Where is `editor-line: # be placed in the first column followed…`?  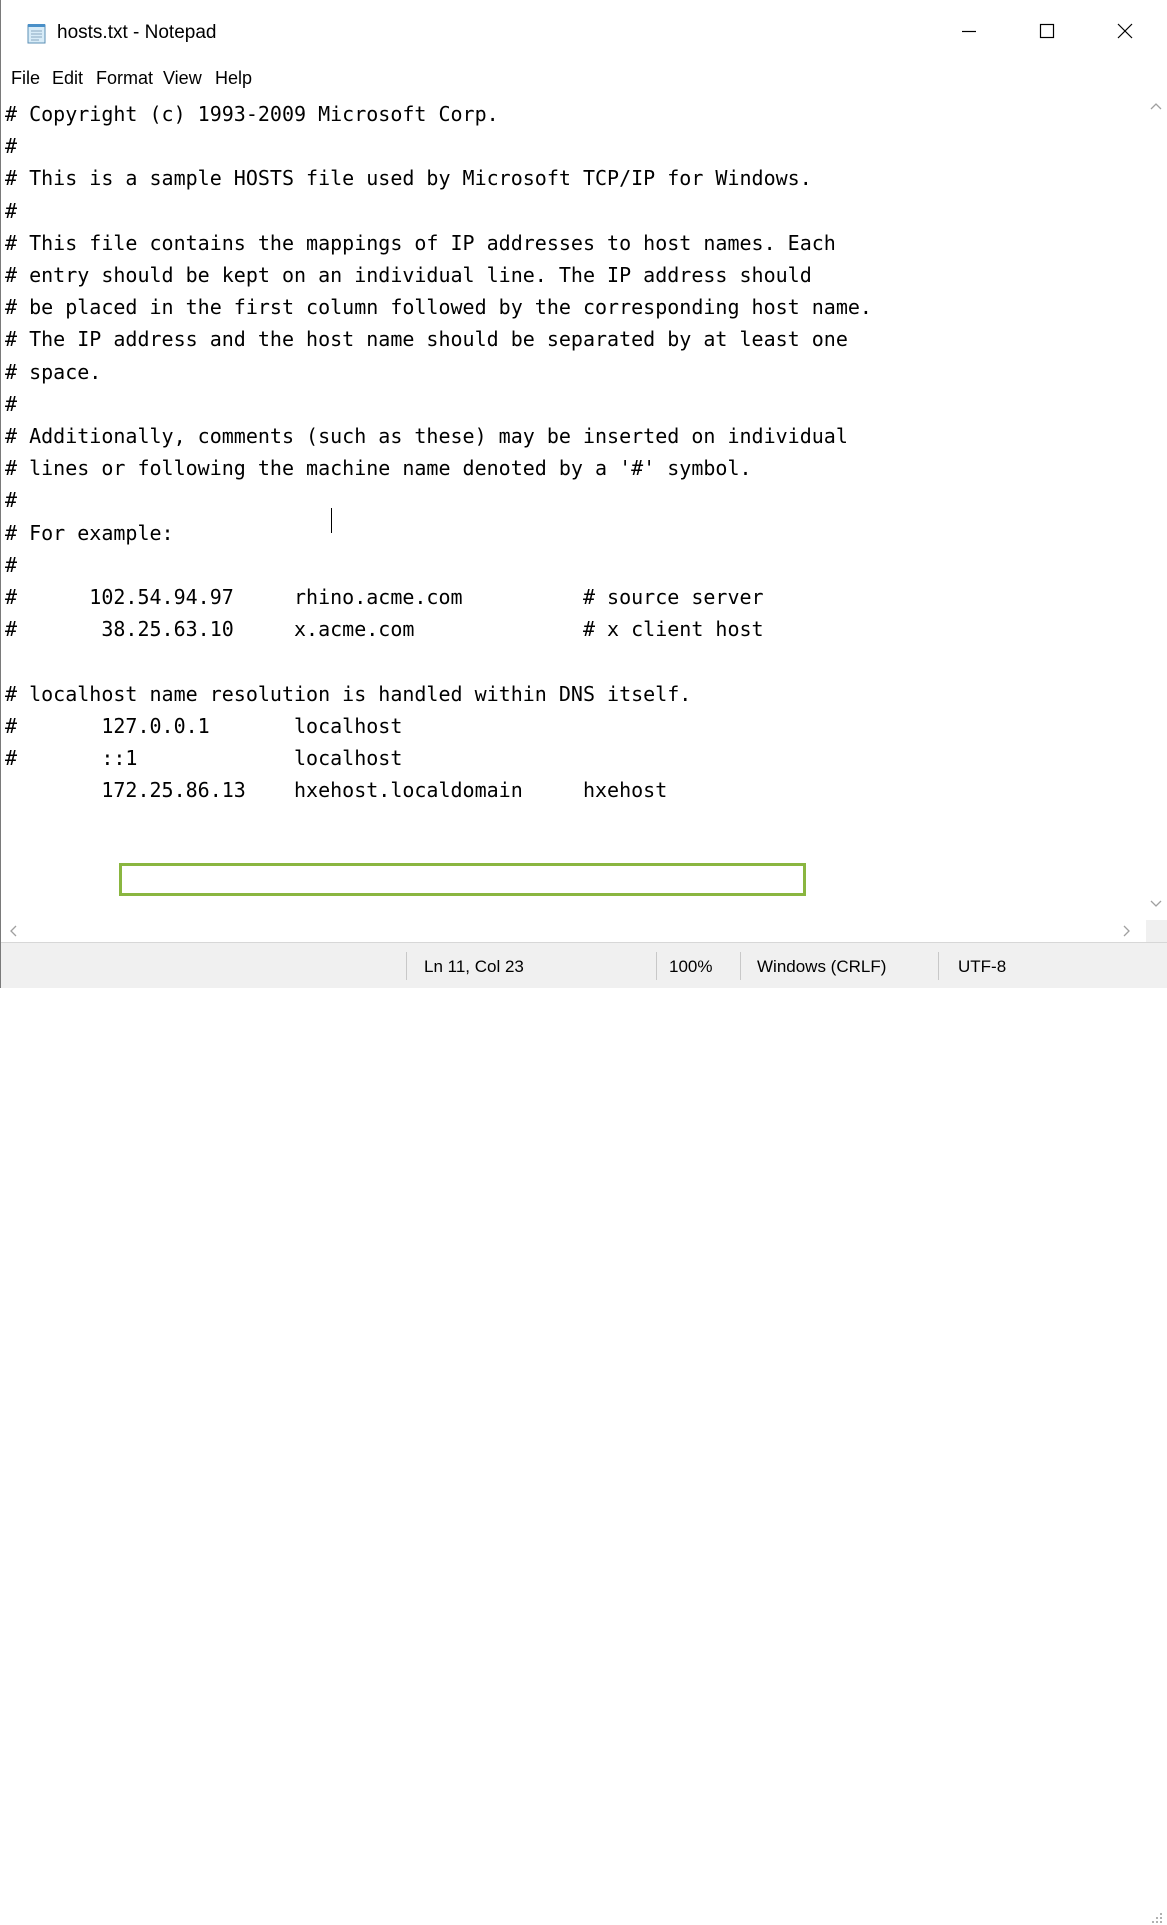 editor-line: # be placed in the first column followed… is located at coordinates (438, 307).